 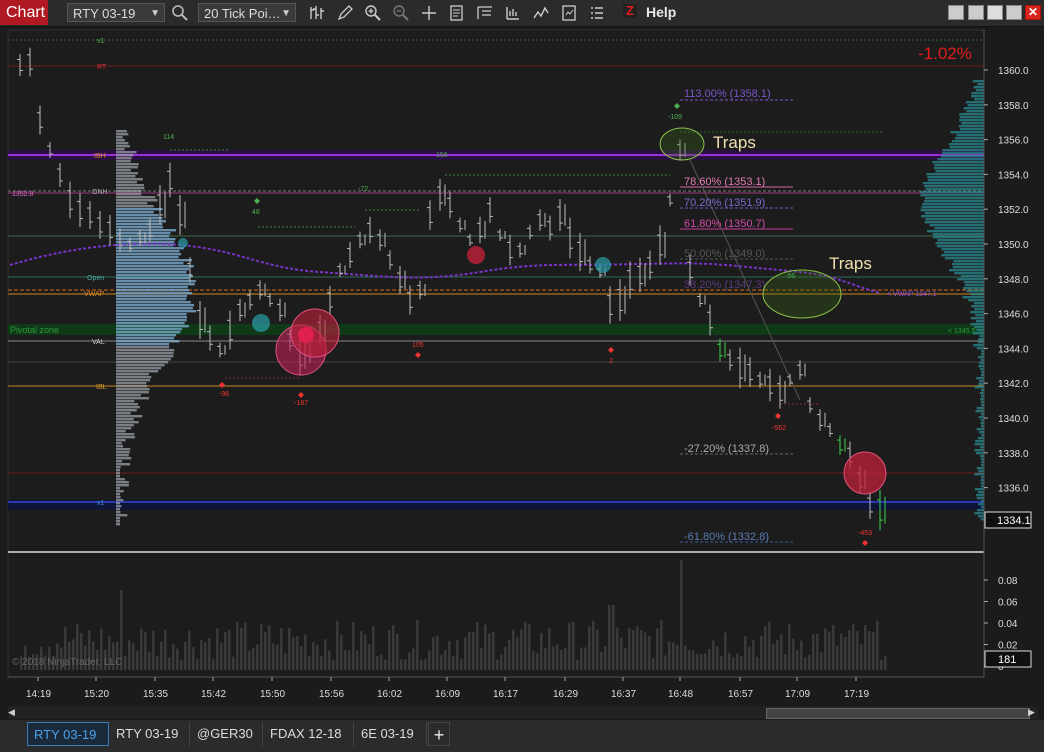 What do you see at coordinates (485, 13) in the screenshot?
I see `properties-icon` at bounding box center [485, 13].